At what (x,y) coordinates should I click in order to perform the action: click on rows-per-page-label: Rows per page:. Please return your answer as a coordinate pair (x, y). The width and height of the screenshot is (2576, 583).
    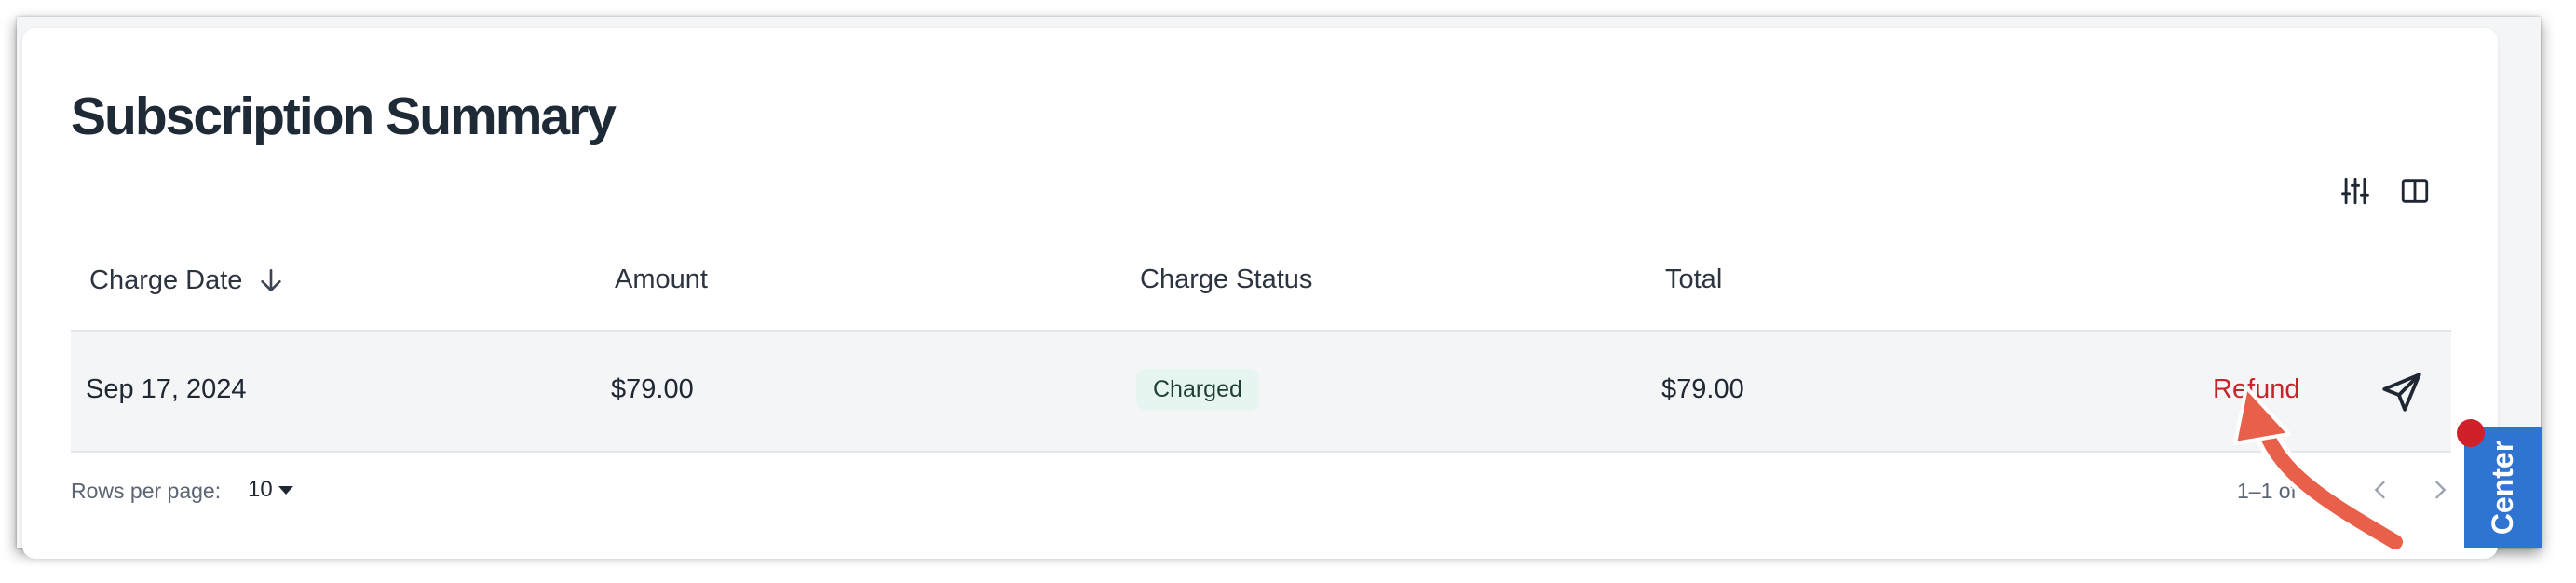
    Looking at the image, I should click on (146, 491).